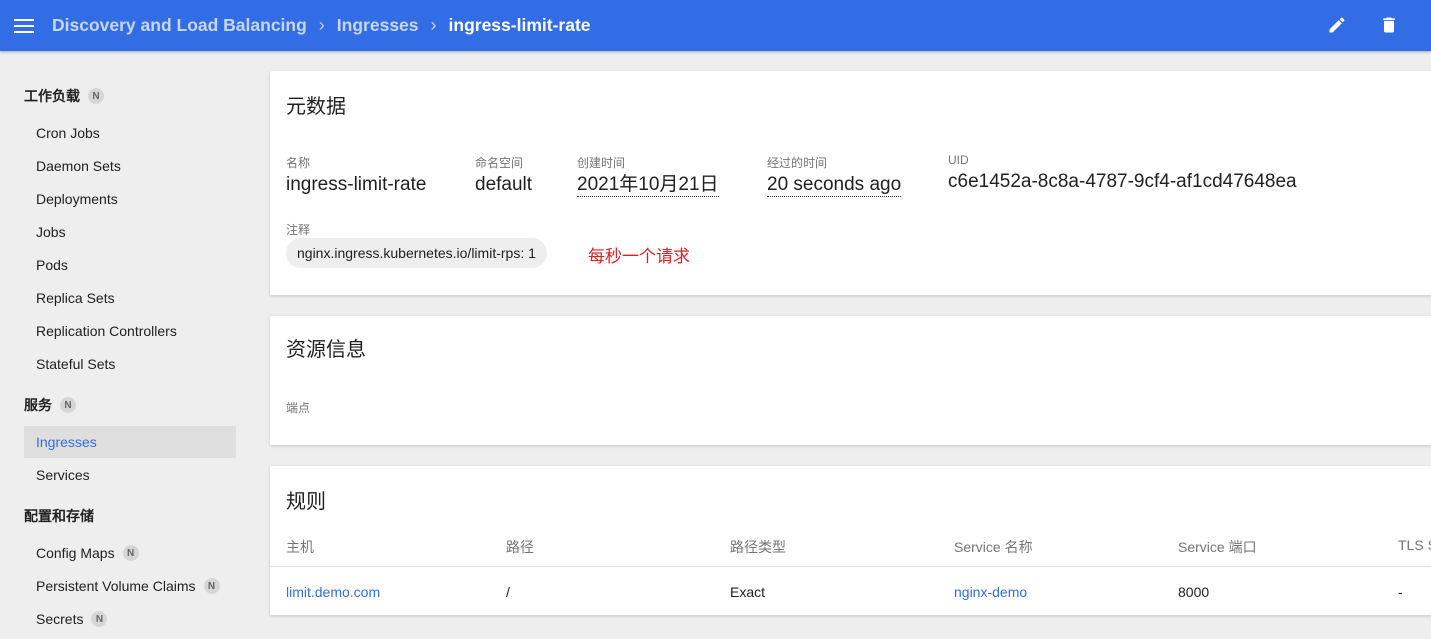 The width and height of the screenshot is (1431, 639). What do you see at coordinates (316, 107) in the screenshot?
I see `metadata-title: 元数据` at bounding box center [316, 107].